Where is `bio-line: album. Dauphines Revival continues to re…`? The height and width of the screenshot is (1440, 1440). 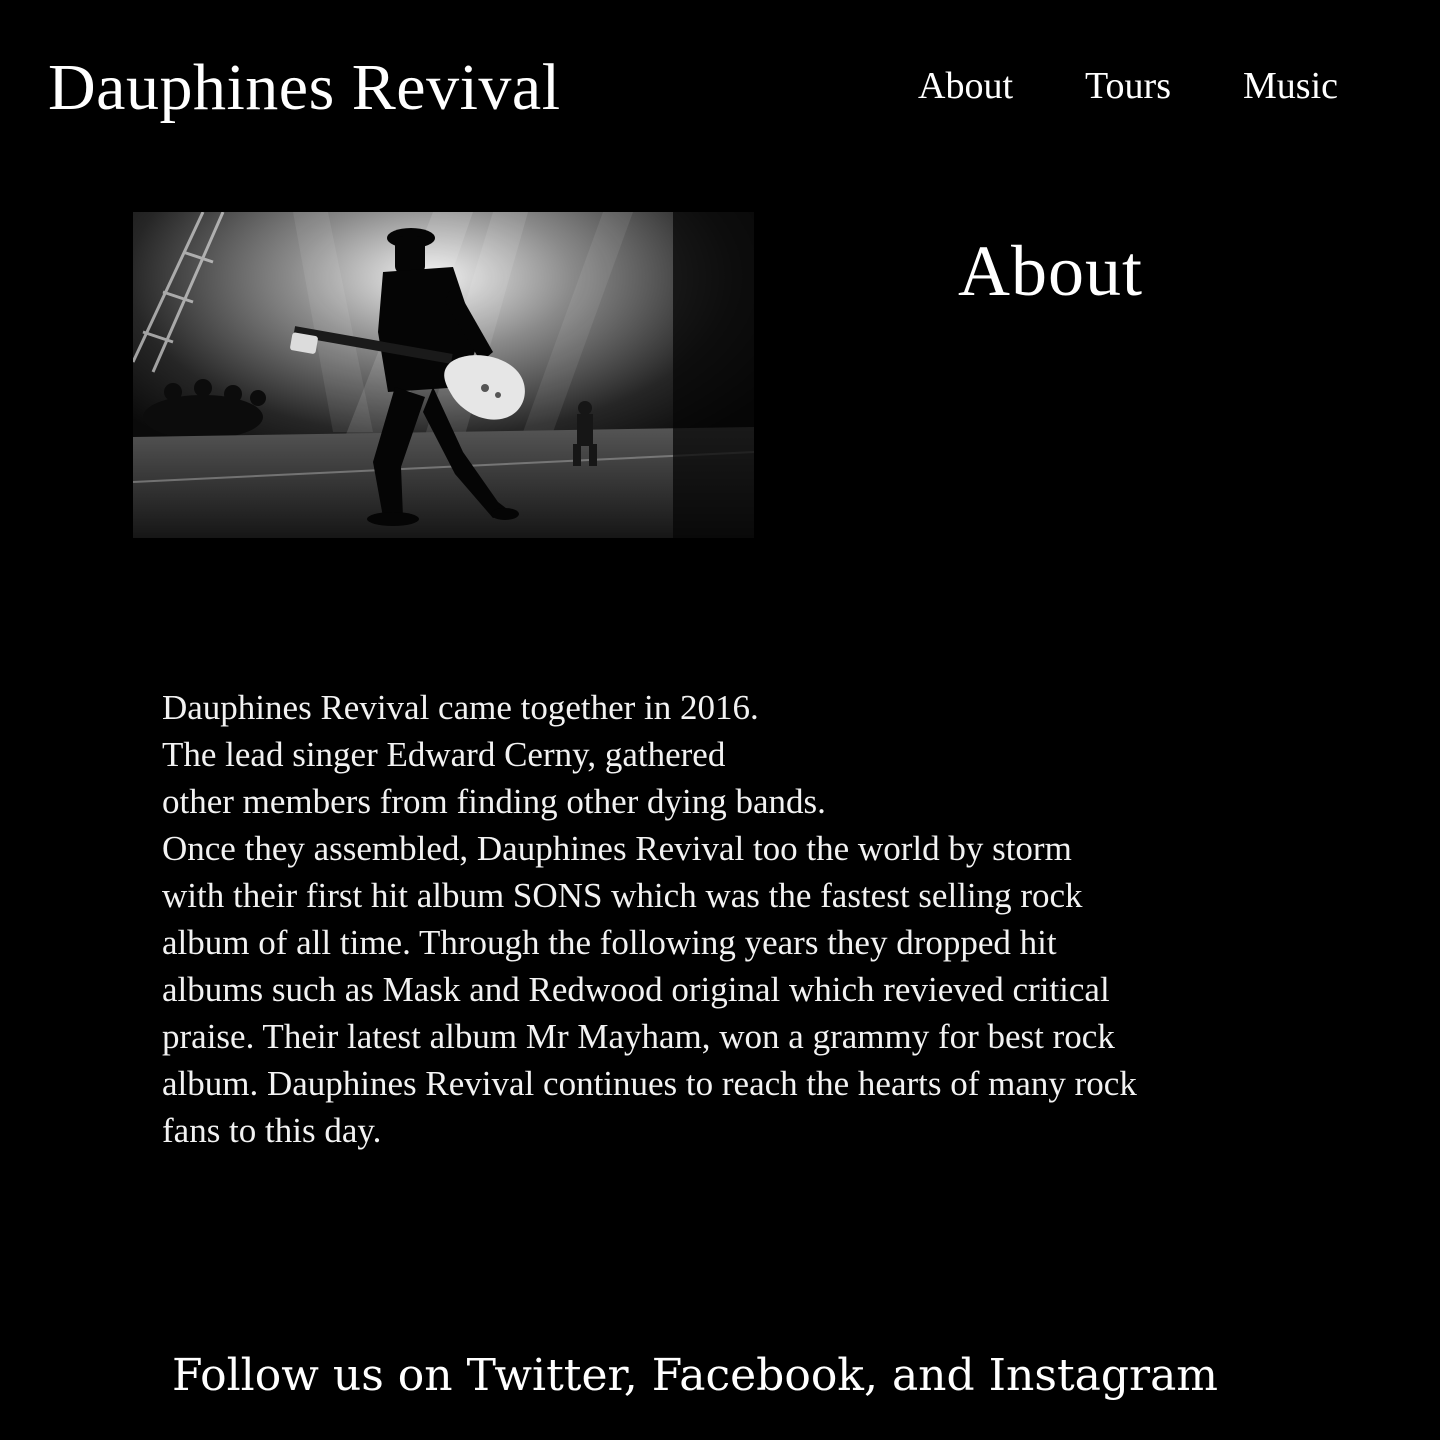
bio-line: album. Dauphines Revival continues to re… is located at coordinates (649, 1083).